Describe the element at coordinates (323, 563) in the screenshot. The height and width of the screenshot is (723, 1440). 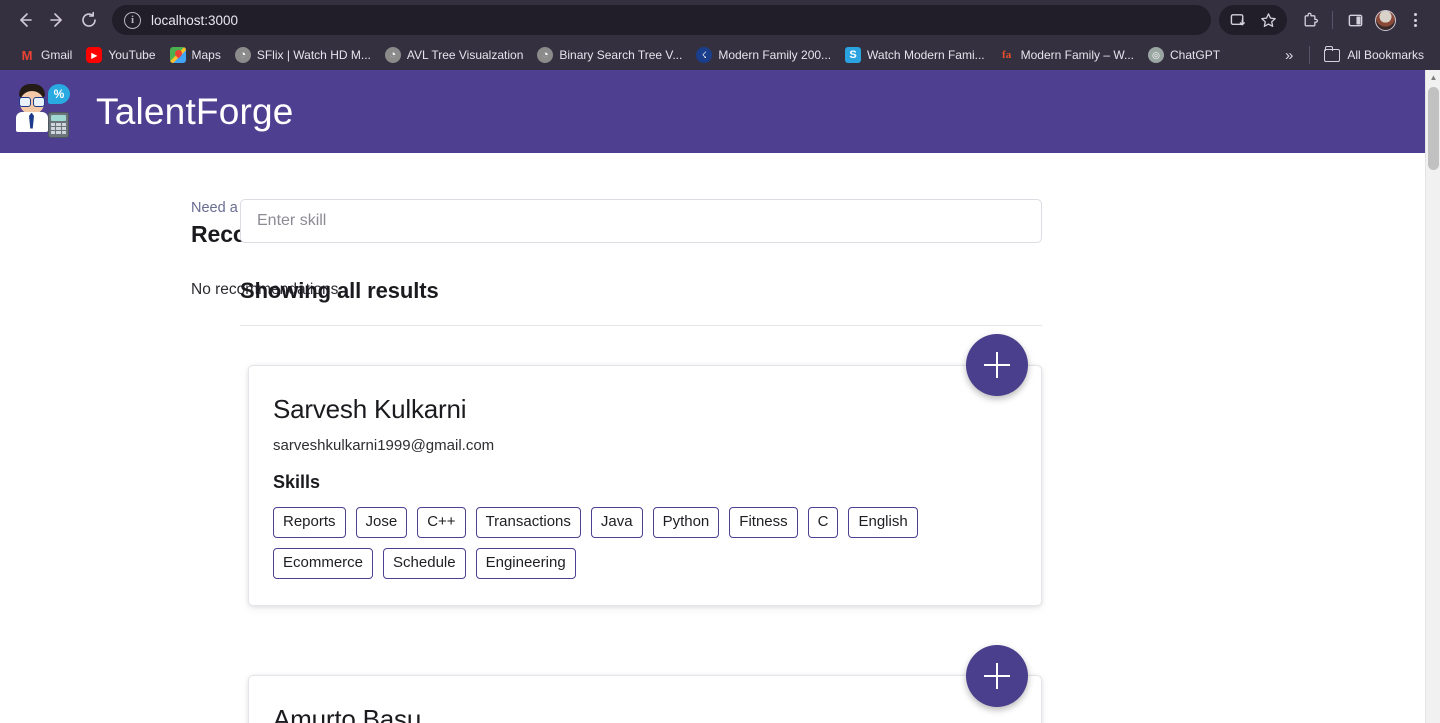
I see `skill-chip: Ecommerce` at that location.